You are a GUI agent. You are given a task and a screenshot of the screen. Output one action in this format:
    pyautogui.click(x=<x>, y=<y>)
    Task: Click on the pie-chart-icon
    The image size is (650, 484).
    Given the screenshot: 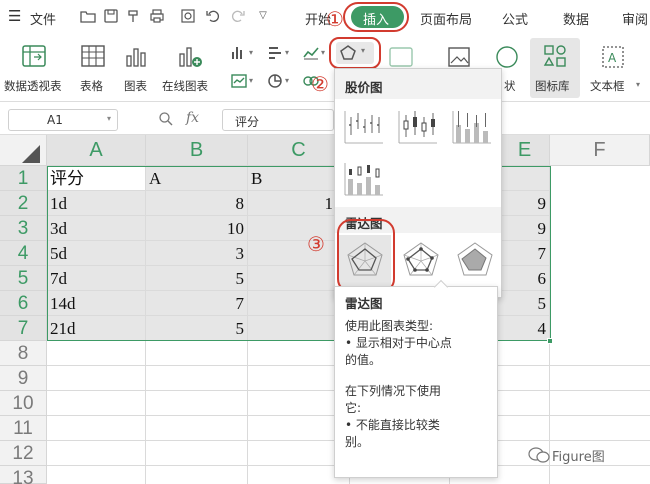 What is the action you would take?
    pyautogui.click(x=275, y=81)
    